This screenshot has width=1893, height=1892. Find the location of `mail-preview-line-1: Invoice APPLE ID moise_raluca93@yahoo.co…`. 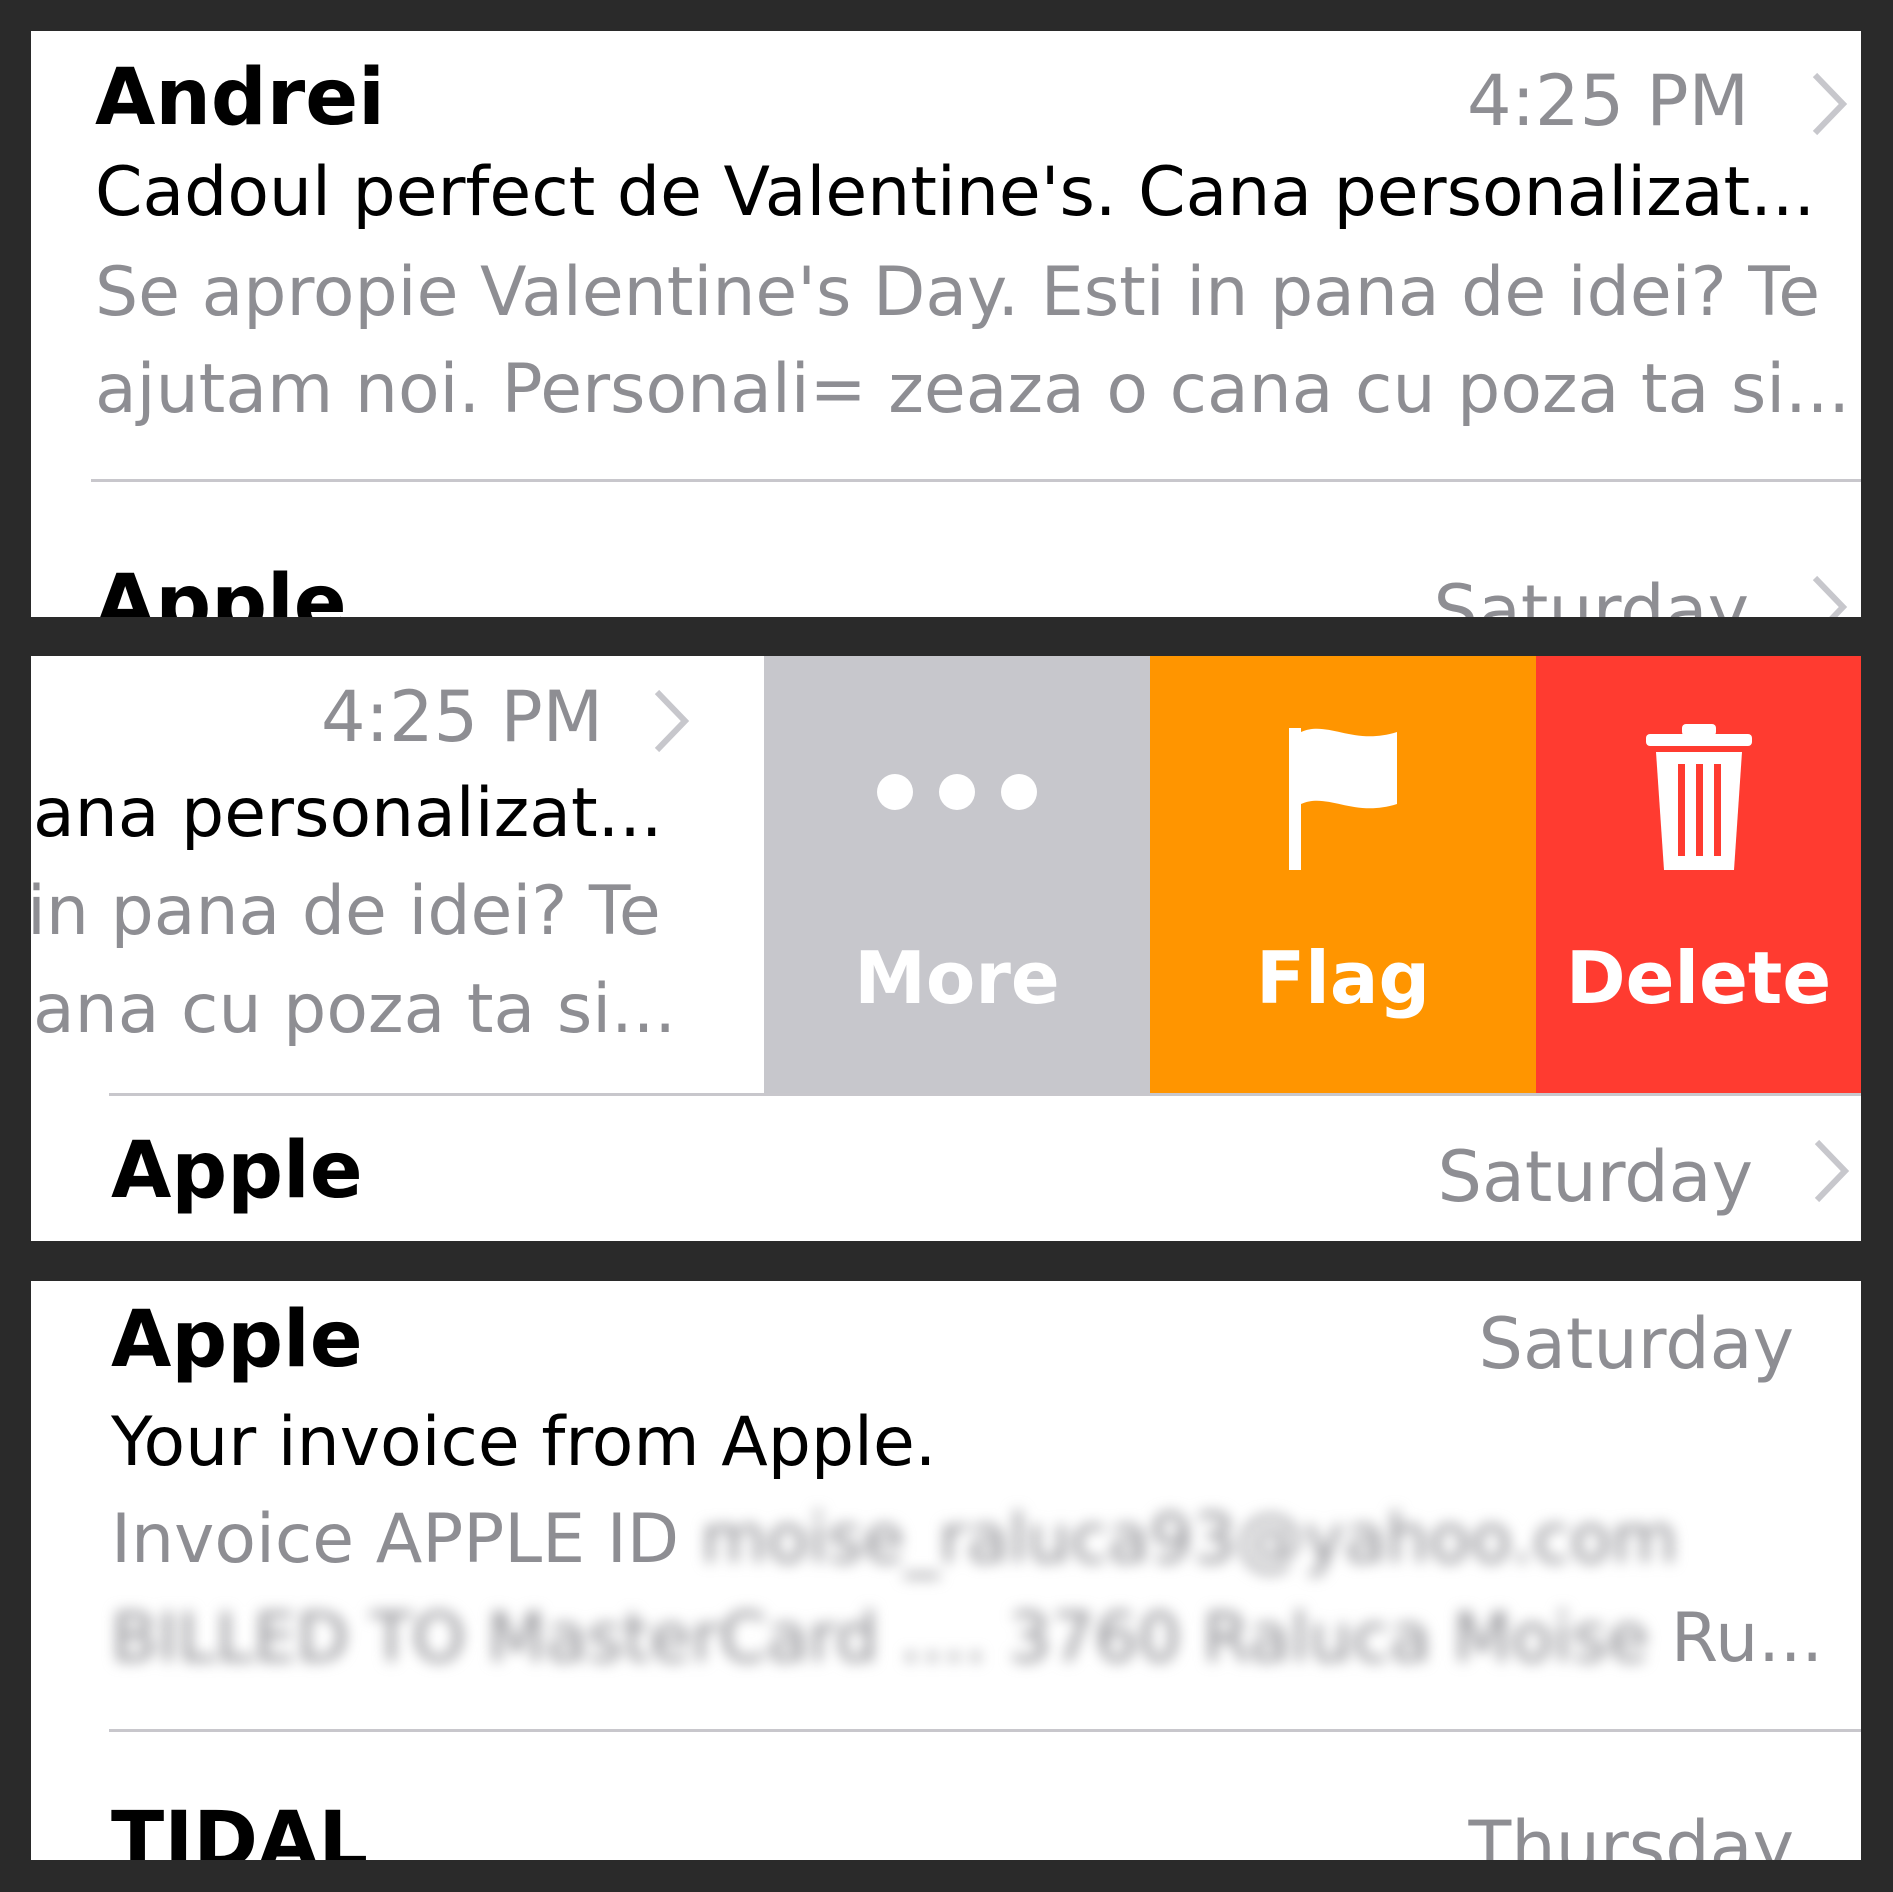

mail-preview-line-1: Invoice APPLE ID moise_raluca93@yahoo.co… is located at coordinates (894, 1540).